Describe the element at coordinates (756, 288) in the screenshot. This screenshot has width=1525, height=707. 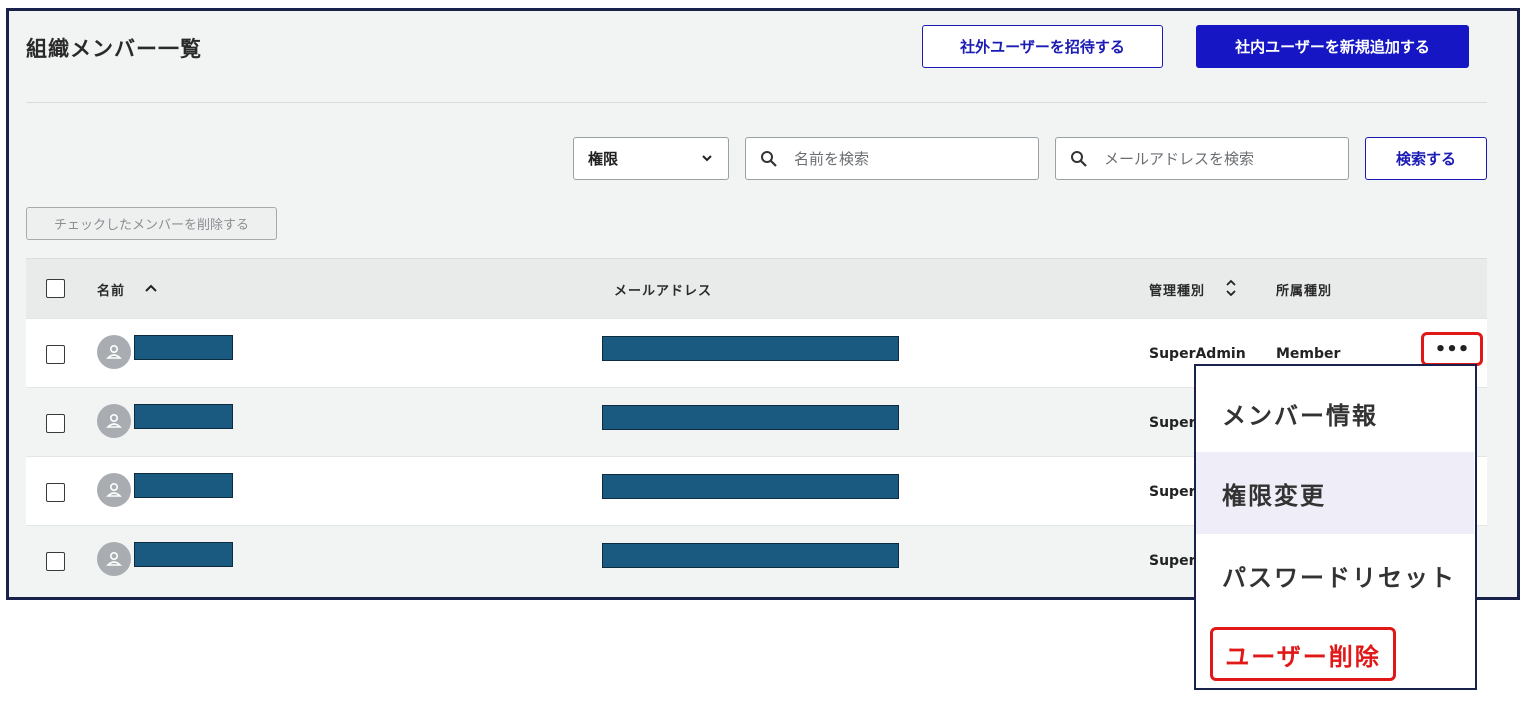
I see `table-header: 名前 メールアドレス 管理種別 所属種別` at that location.